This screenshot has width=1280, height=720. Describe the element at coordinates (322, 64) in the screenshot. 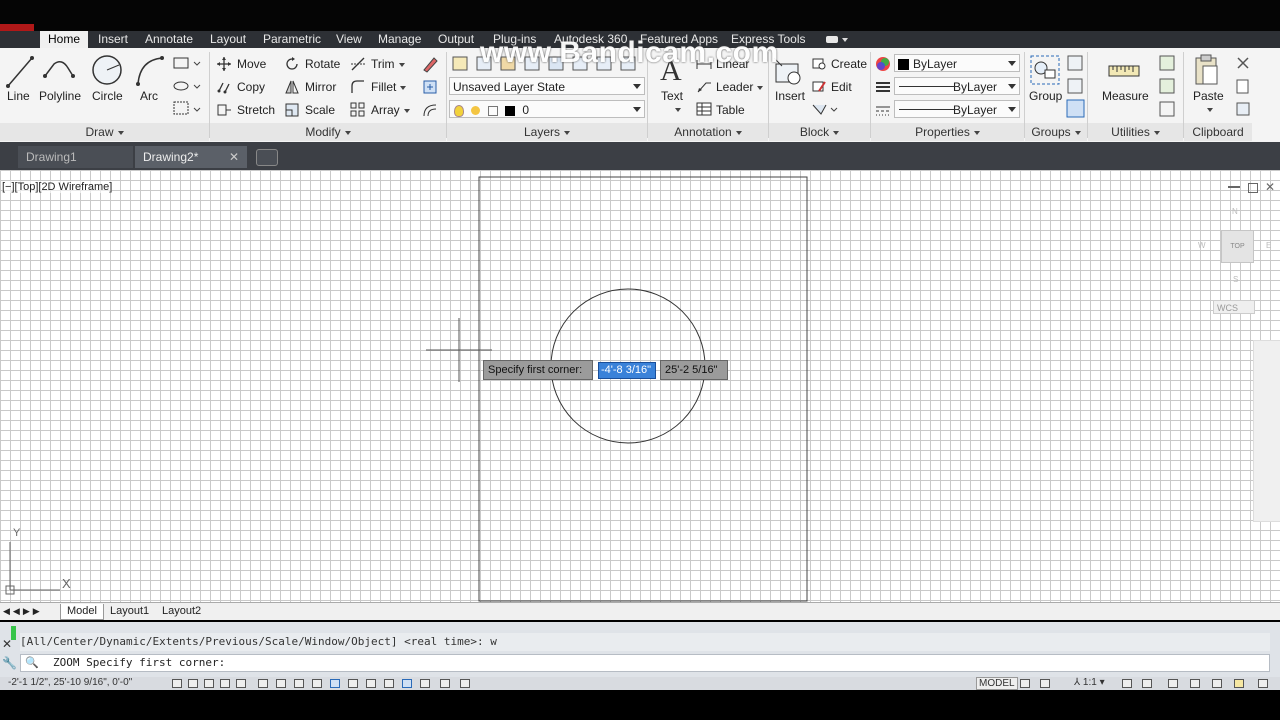

I see `rotate-button: Rotate` at that location.